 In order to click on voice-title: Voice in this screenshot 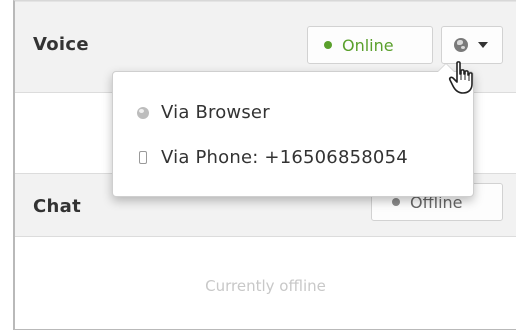, I will do `click(61, 44)`.